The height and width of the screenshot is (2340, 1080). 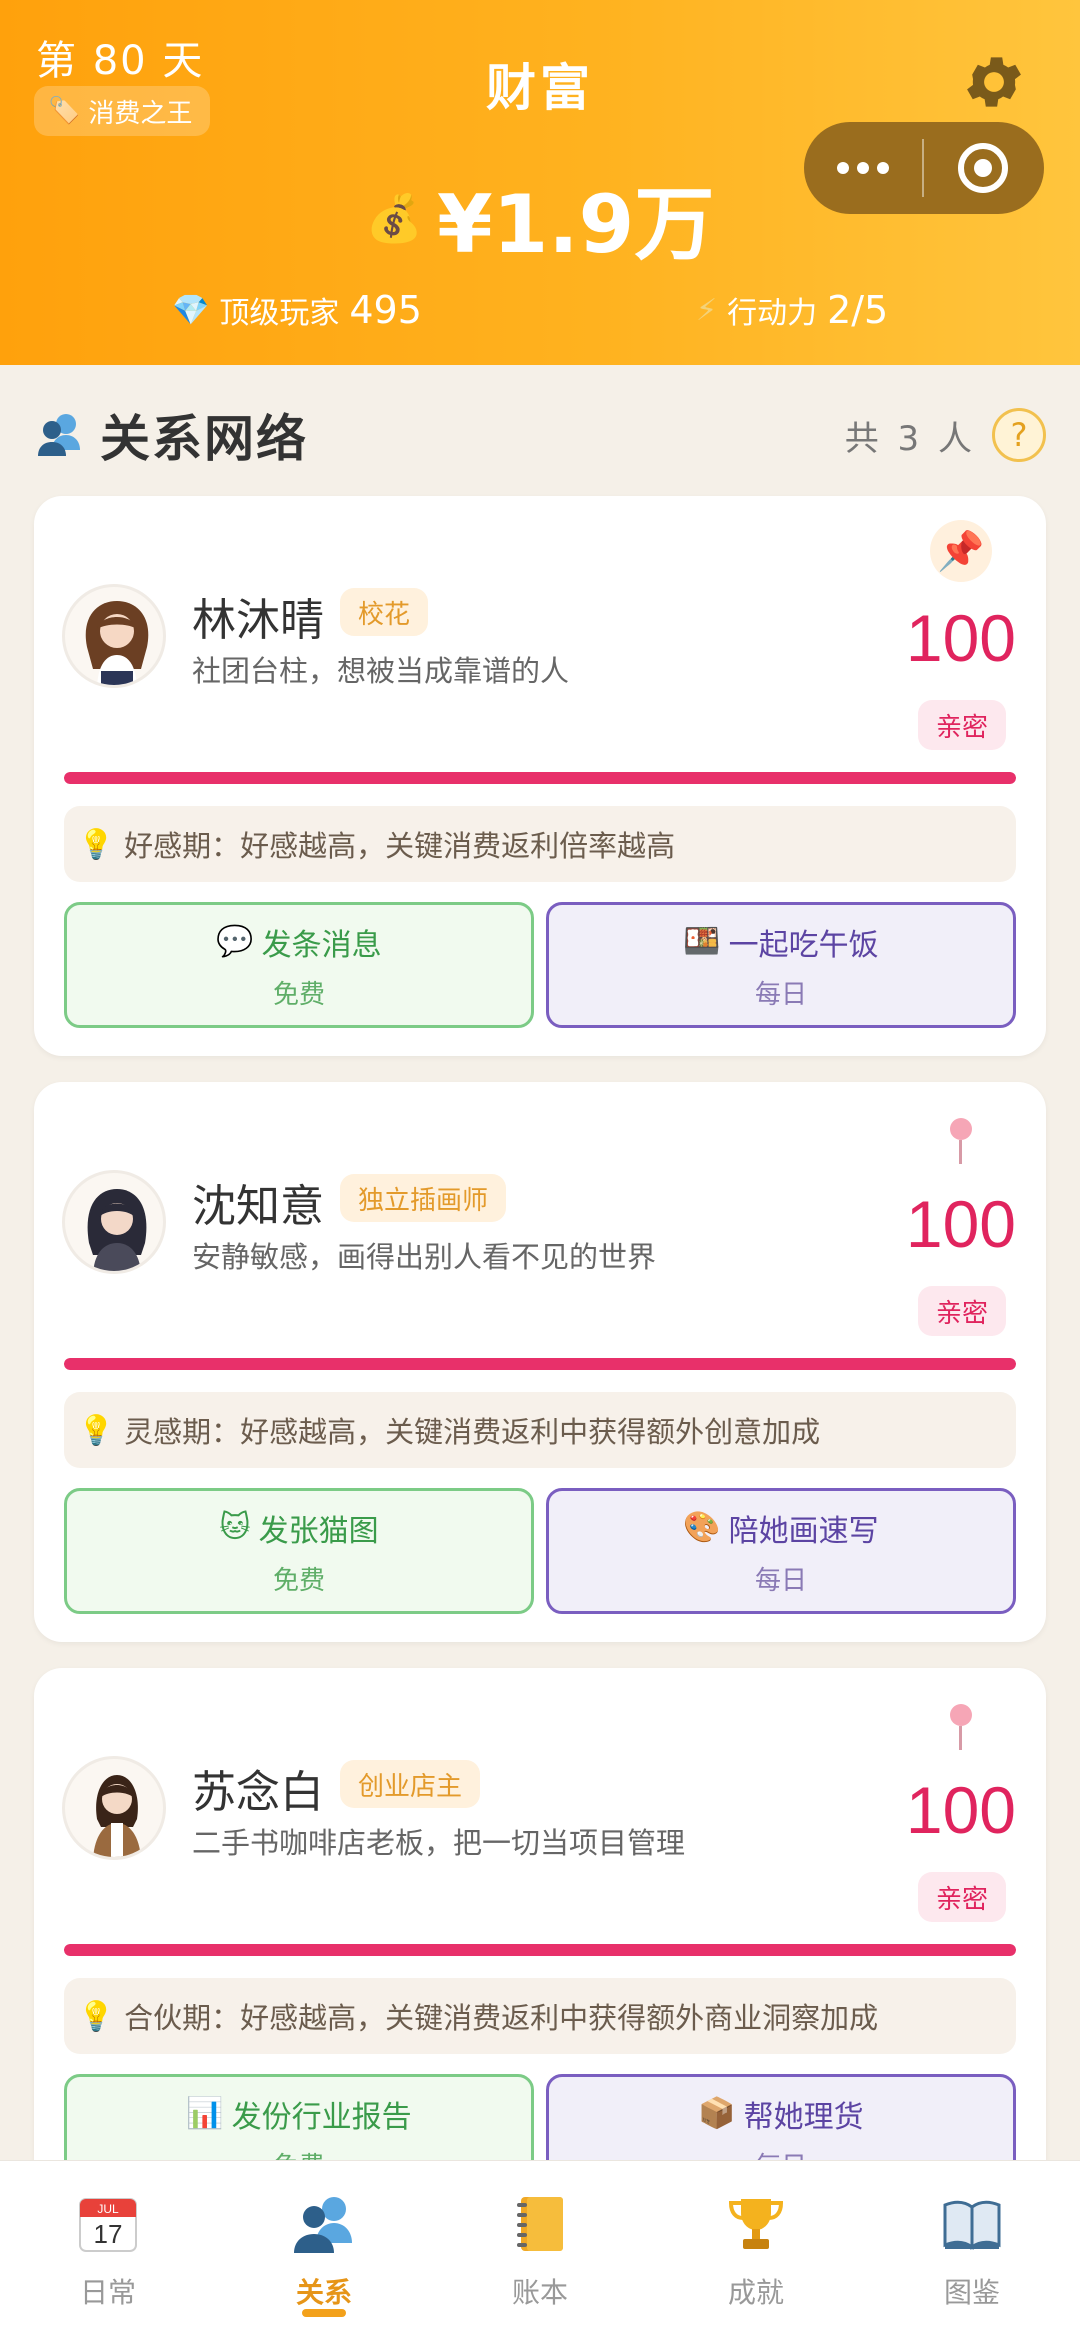 I want to click on palette-icon: 🎨, so click(x=702, y=1527).